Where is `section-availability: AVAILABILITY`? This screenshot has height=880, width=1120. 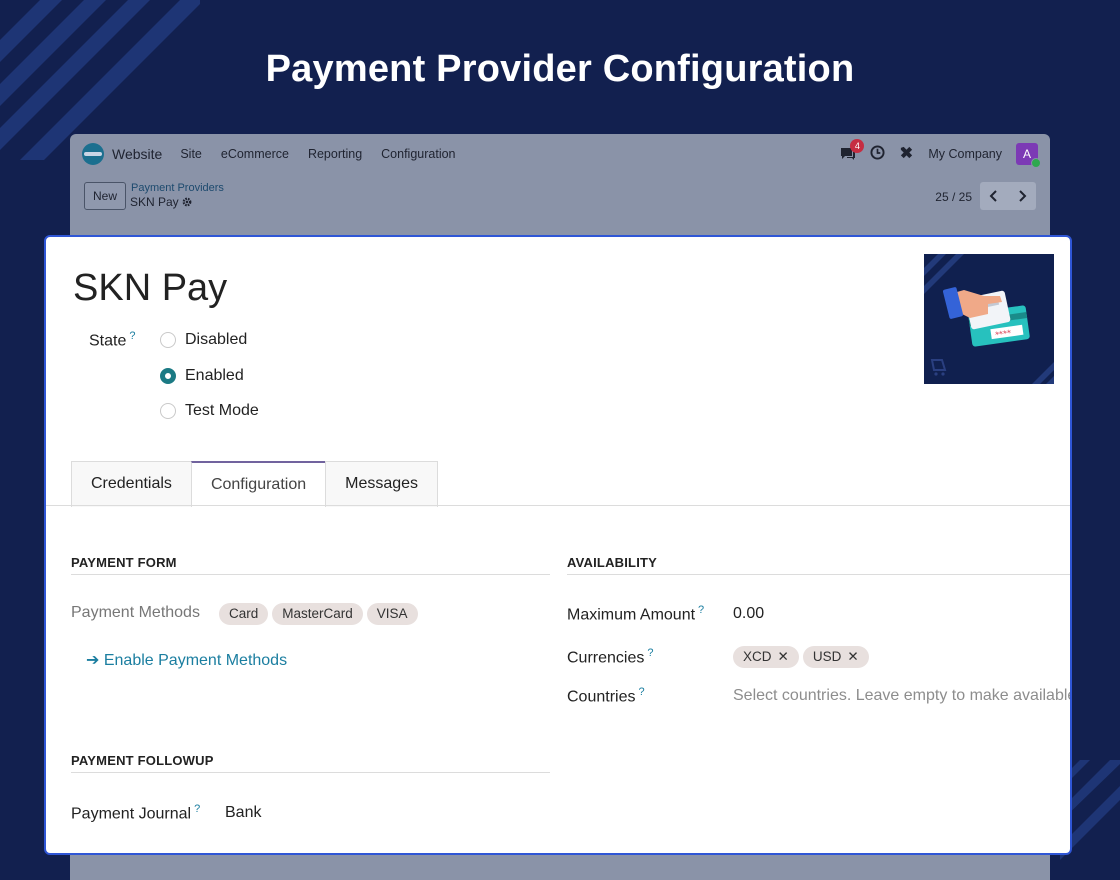
section-availability: AVAILABILITY is located at coordinates (612, 562).